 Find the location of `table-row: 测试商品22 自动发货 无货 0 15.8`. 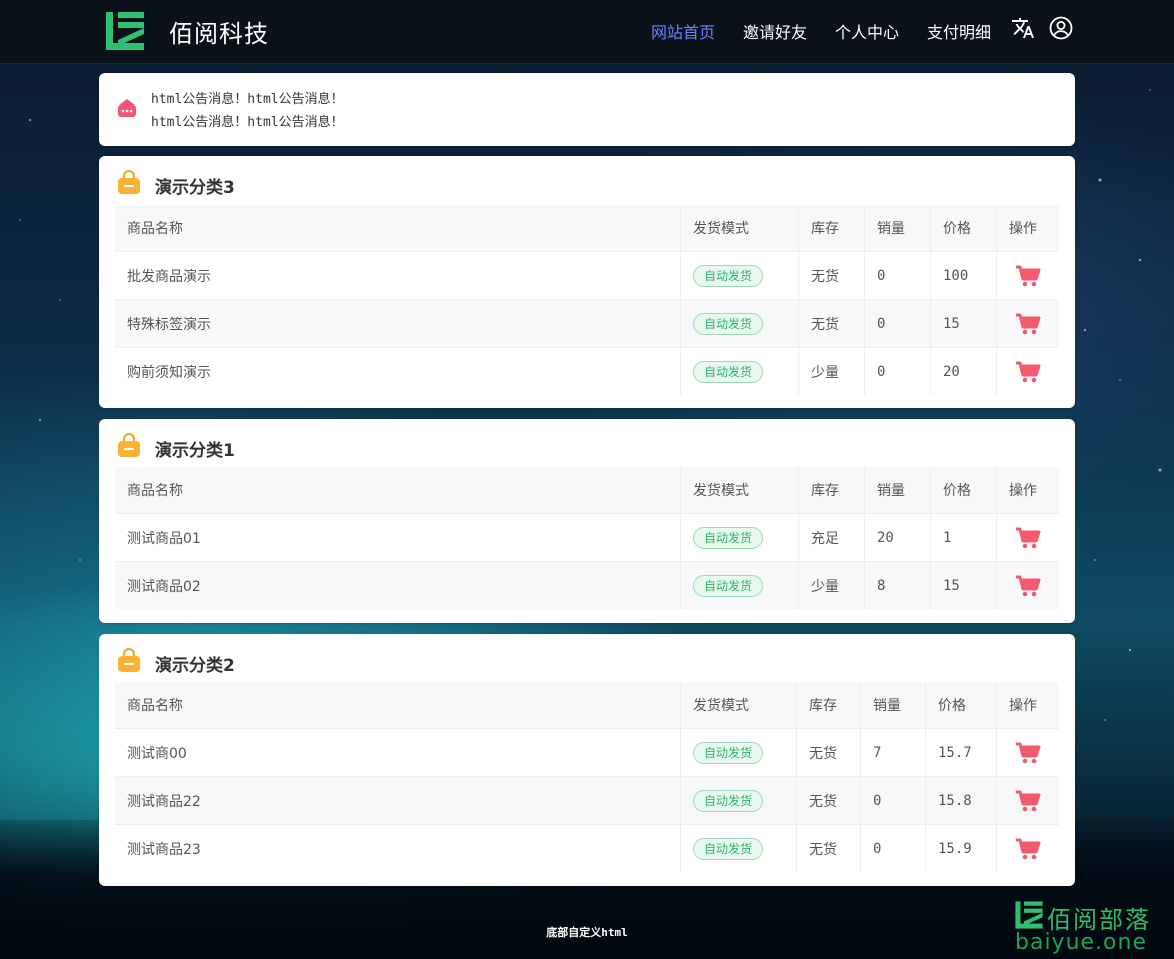

table-row: 测试商品22 自动发货 无货 0 15.8 is located at coordinates (587, 800).